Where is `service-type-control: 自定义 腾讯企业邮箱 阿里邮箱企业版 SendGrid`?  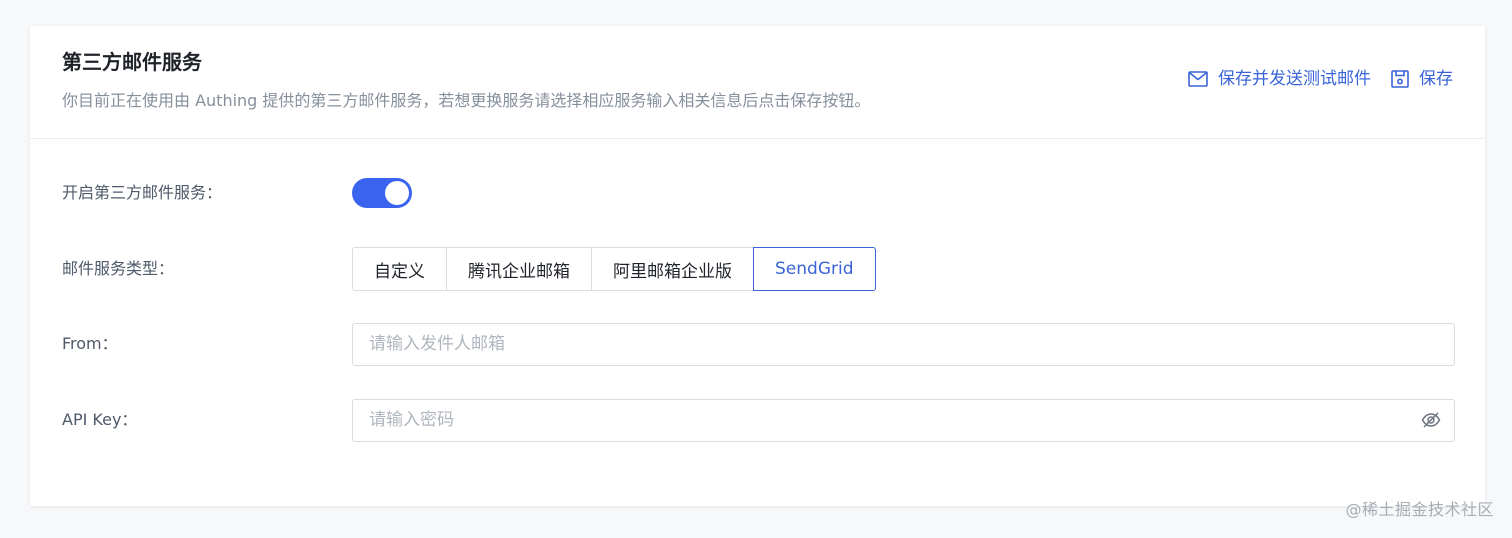 service-type-control: 自定义 腾讯企业邮箱 阿里邮箱企业版 SendGrid is located at coordinates (614, 269).